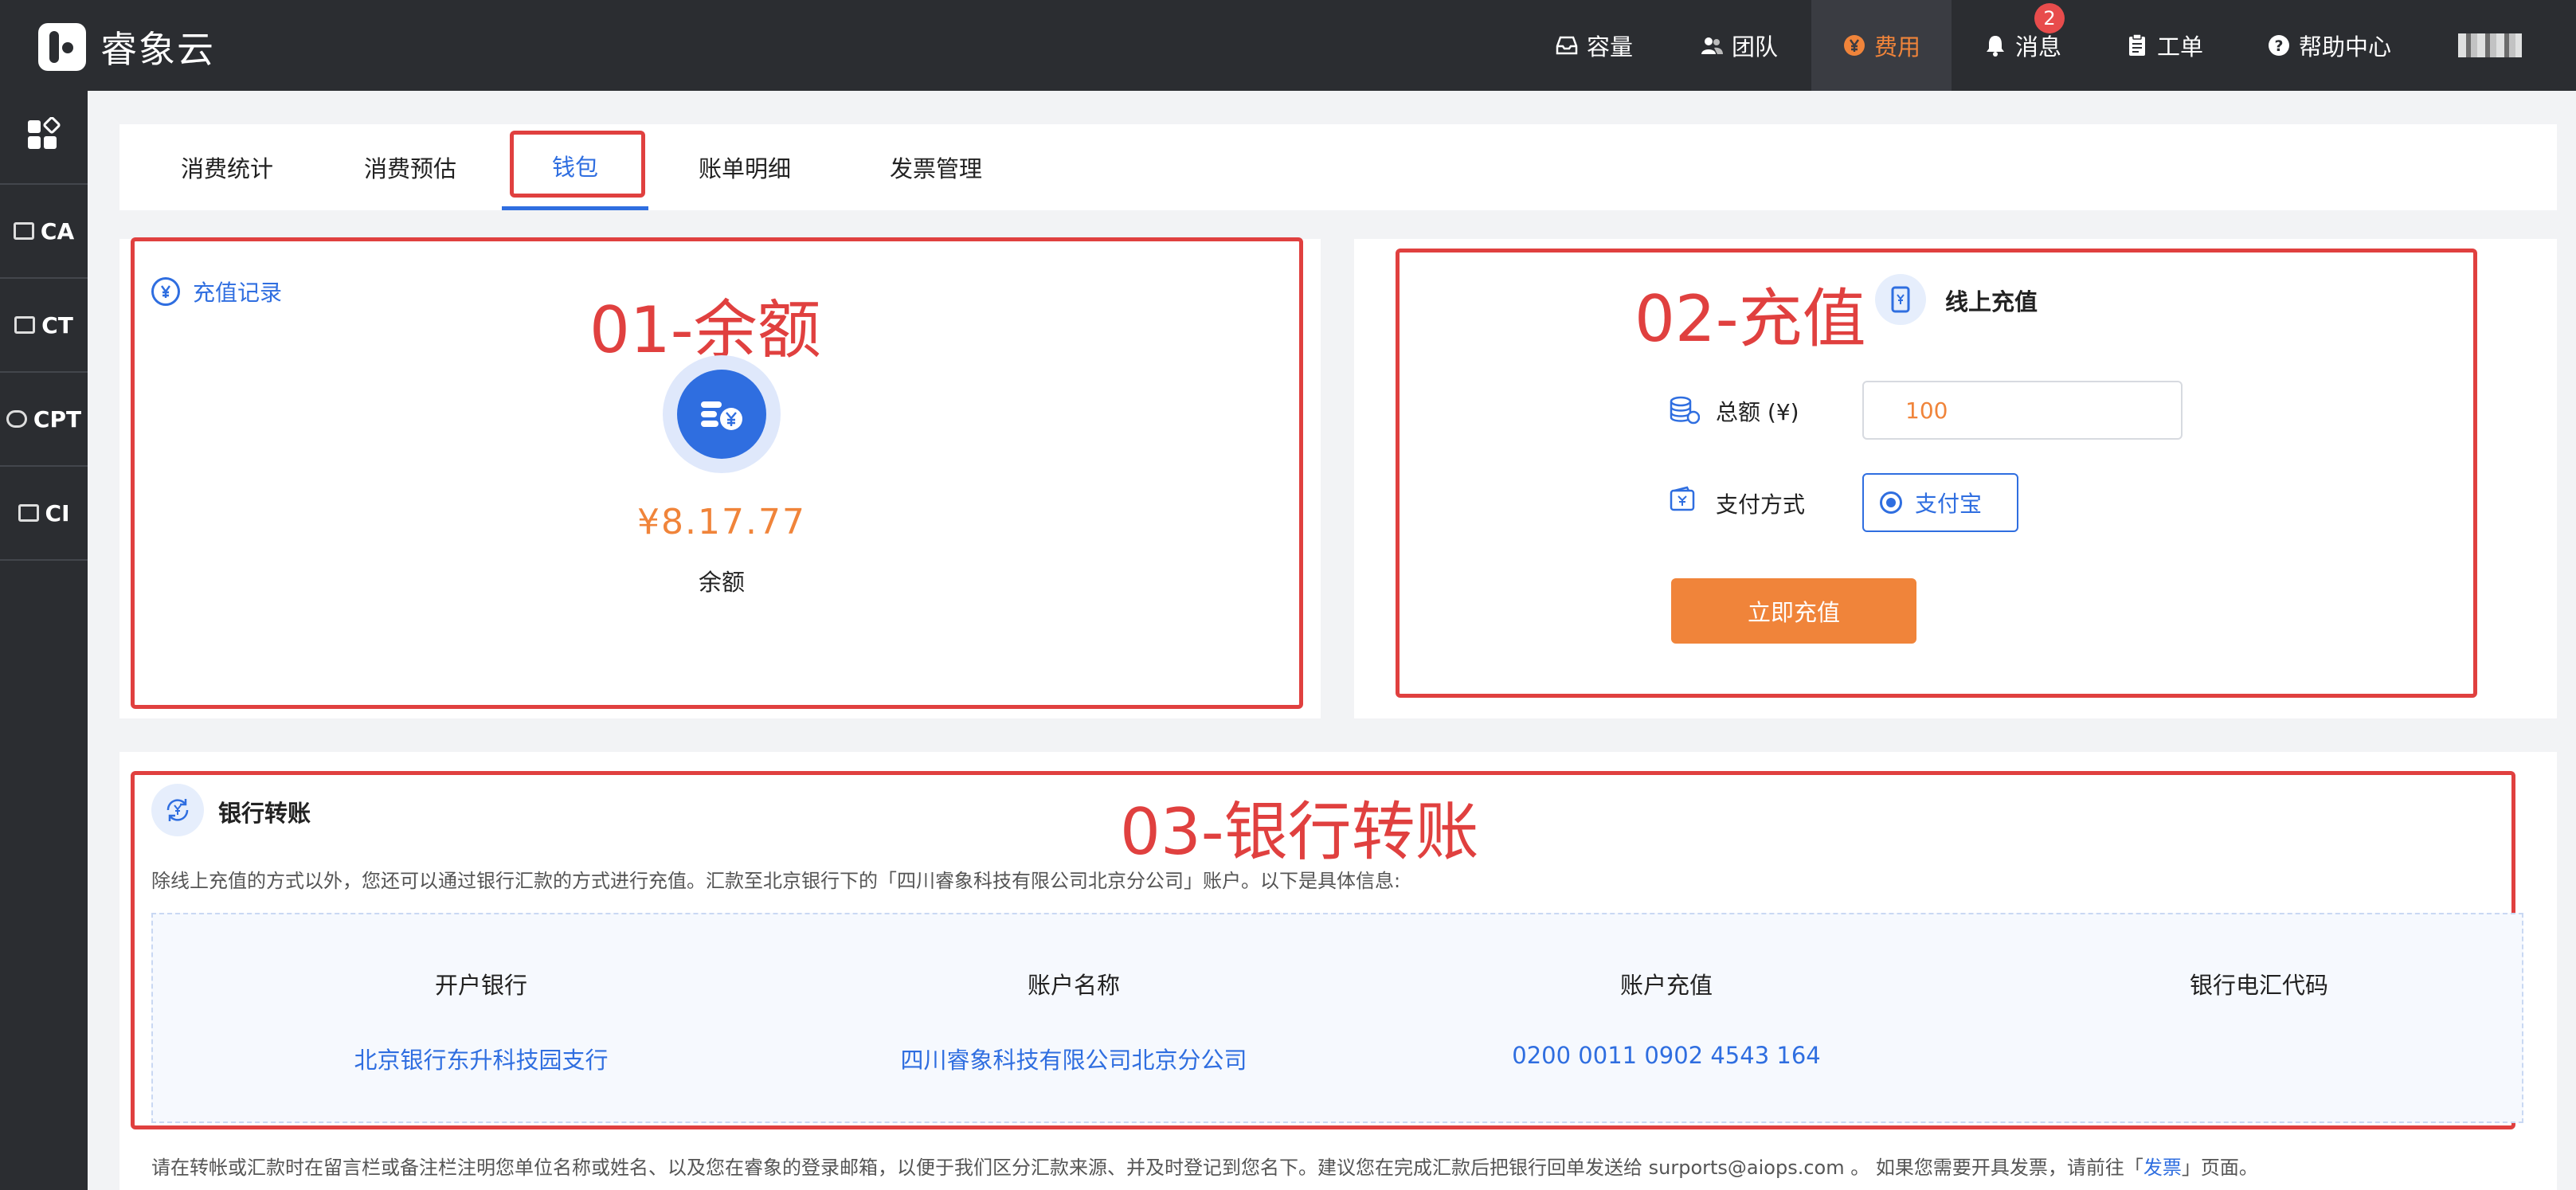 Image resolution: width=2576 pixels, height=1190 pixels. I want to click on footnote-text-end: 」页面。, so click(2219, 1168).